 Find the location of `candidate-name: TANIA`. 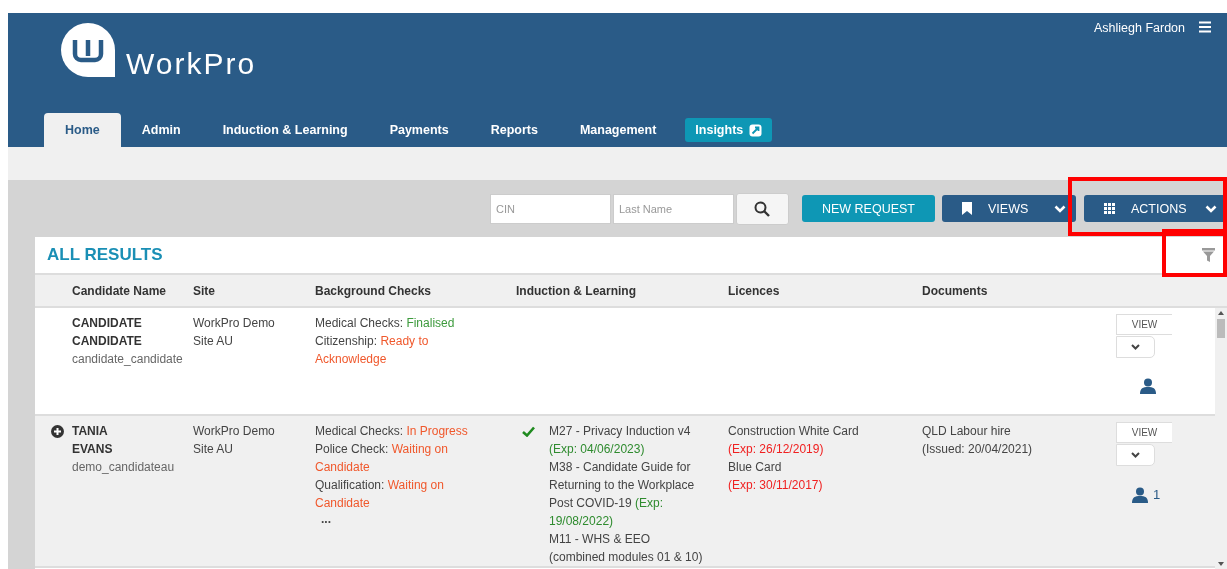

candidate-name: TANIA is located at coordinates (129, 431).